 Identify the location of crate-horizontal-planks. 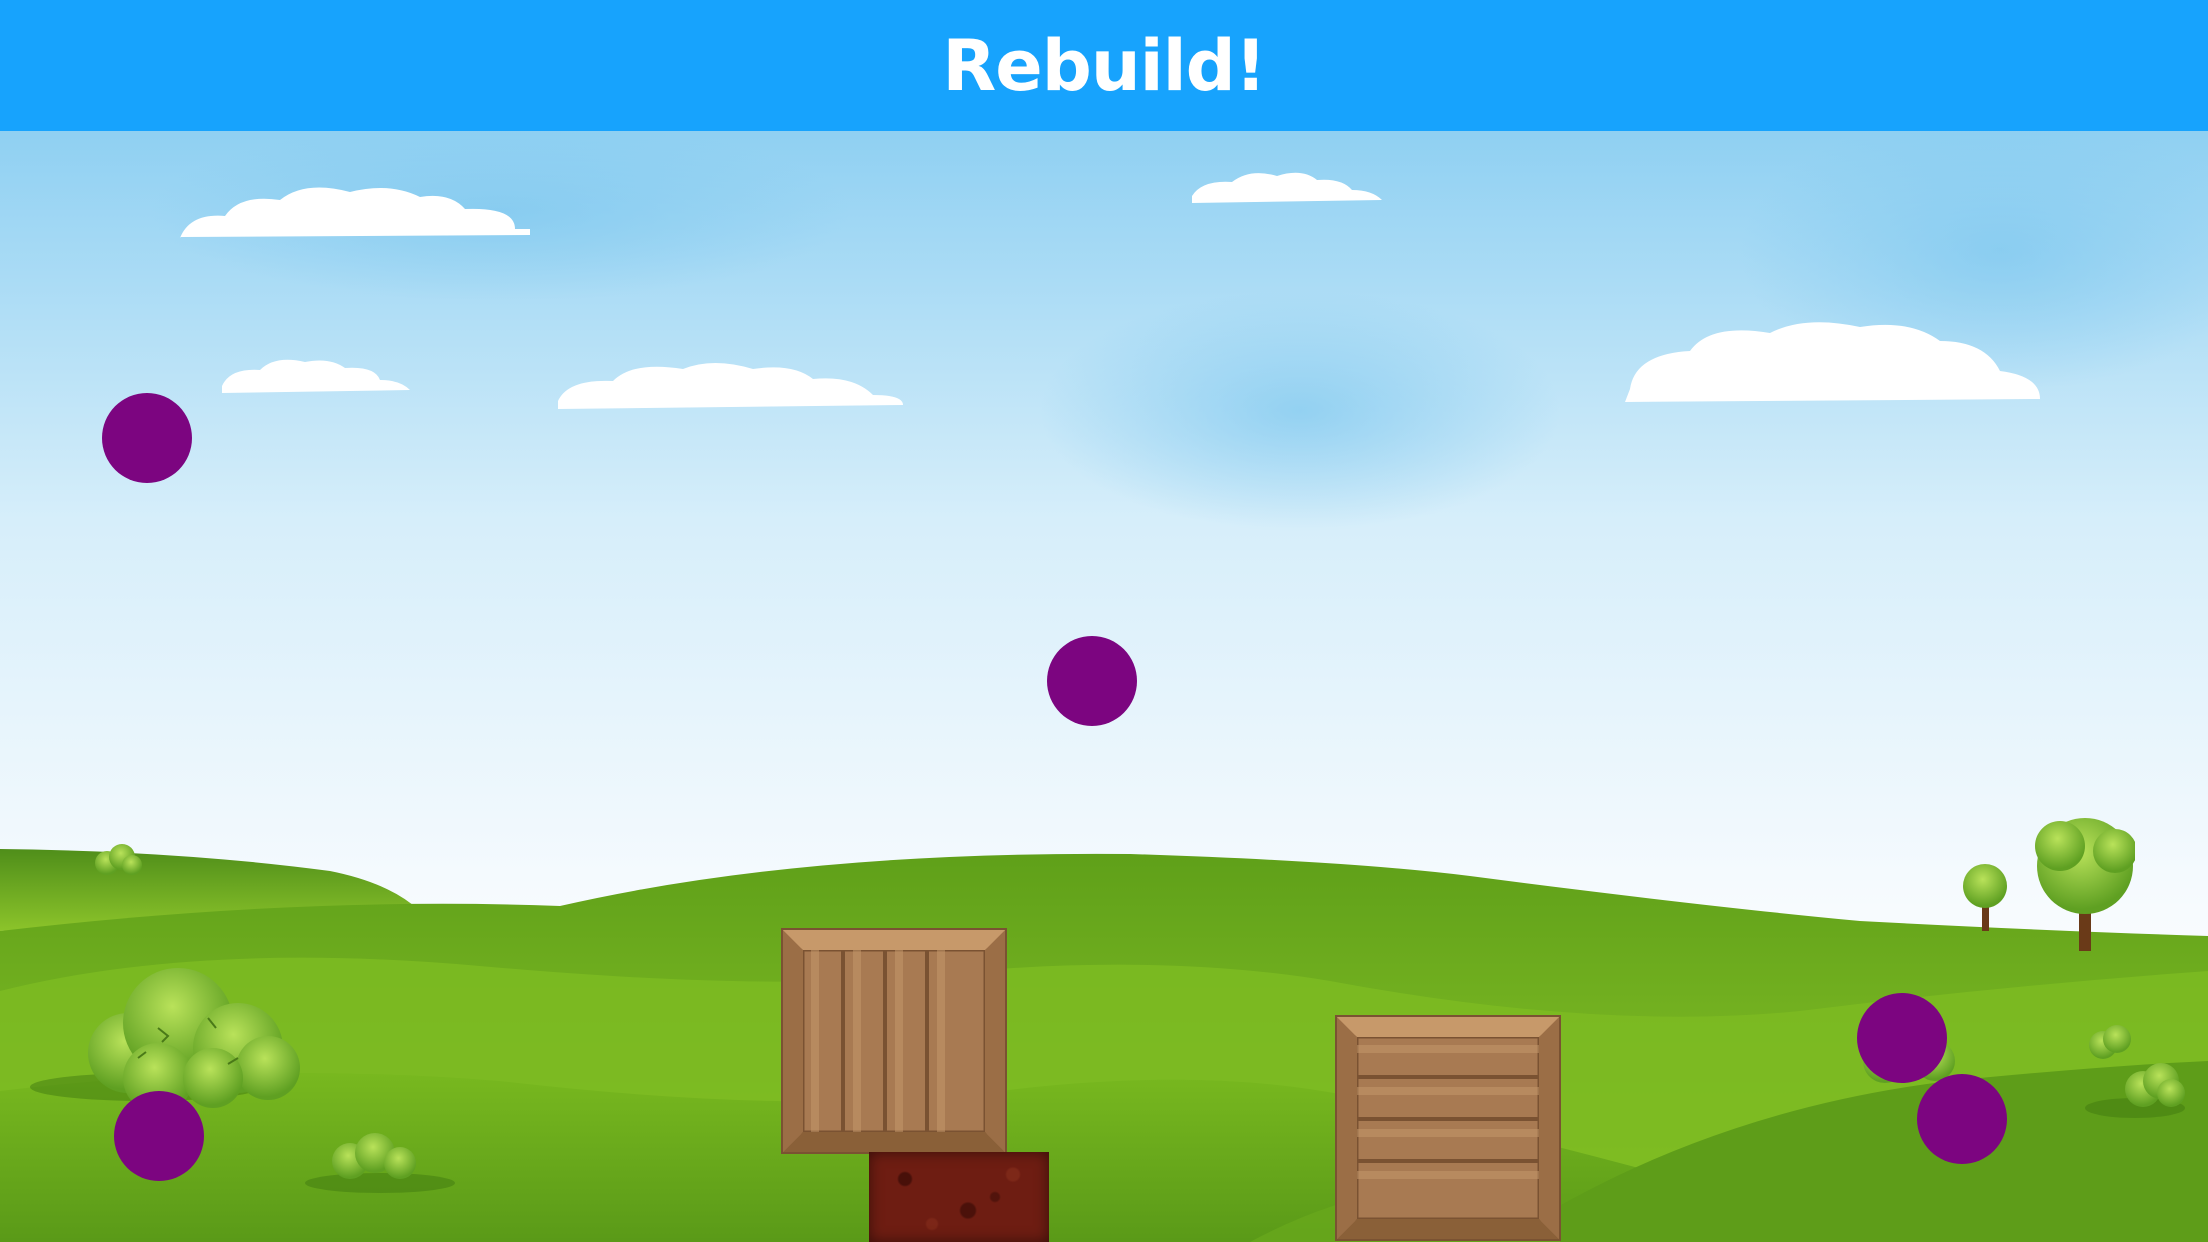
(1448, 1128).